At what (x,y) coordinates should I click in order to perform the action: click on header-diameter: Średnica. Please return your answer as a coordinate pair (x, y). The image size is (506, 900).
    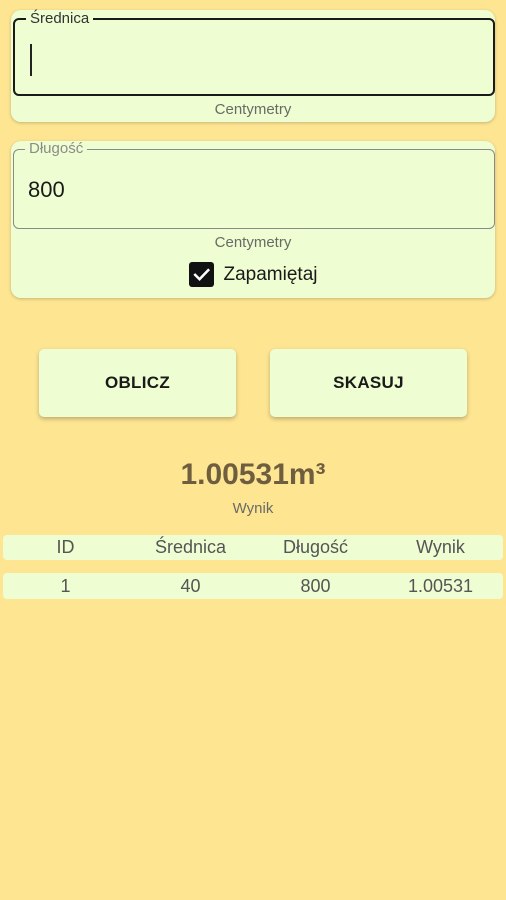
    Looking at the image, I should click on (190, 547).